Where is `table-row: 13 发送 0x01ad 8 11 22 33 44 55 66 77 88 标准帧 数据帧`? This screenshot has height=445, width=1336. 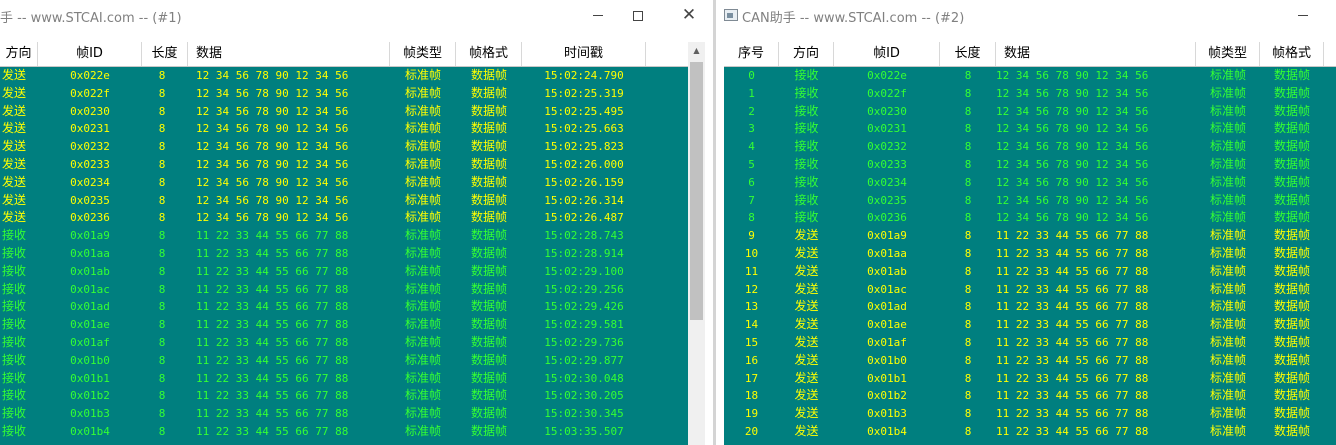 table-row: 13 发送 0x01ad 8 11 22 33 44 55 66 77 88 标准帧 数据帧 is located at coordinates (1030, 307).